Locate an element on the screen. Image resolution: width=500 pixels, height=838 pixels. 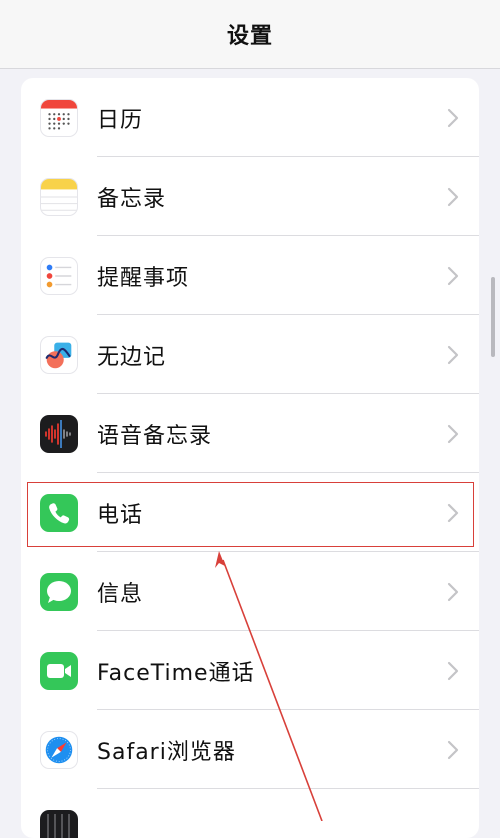
settings-row-label: 电话 is located at coordinates (120, 515).